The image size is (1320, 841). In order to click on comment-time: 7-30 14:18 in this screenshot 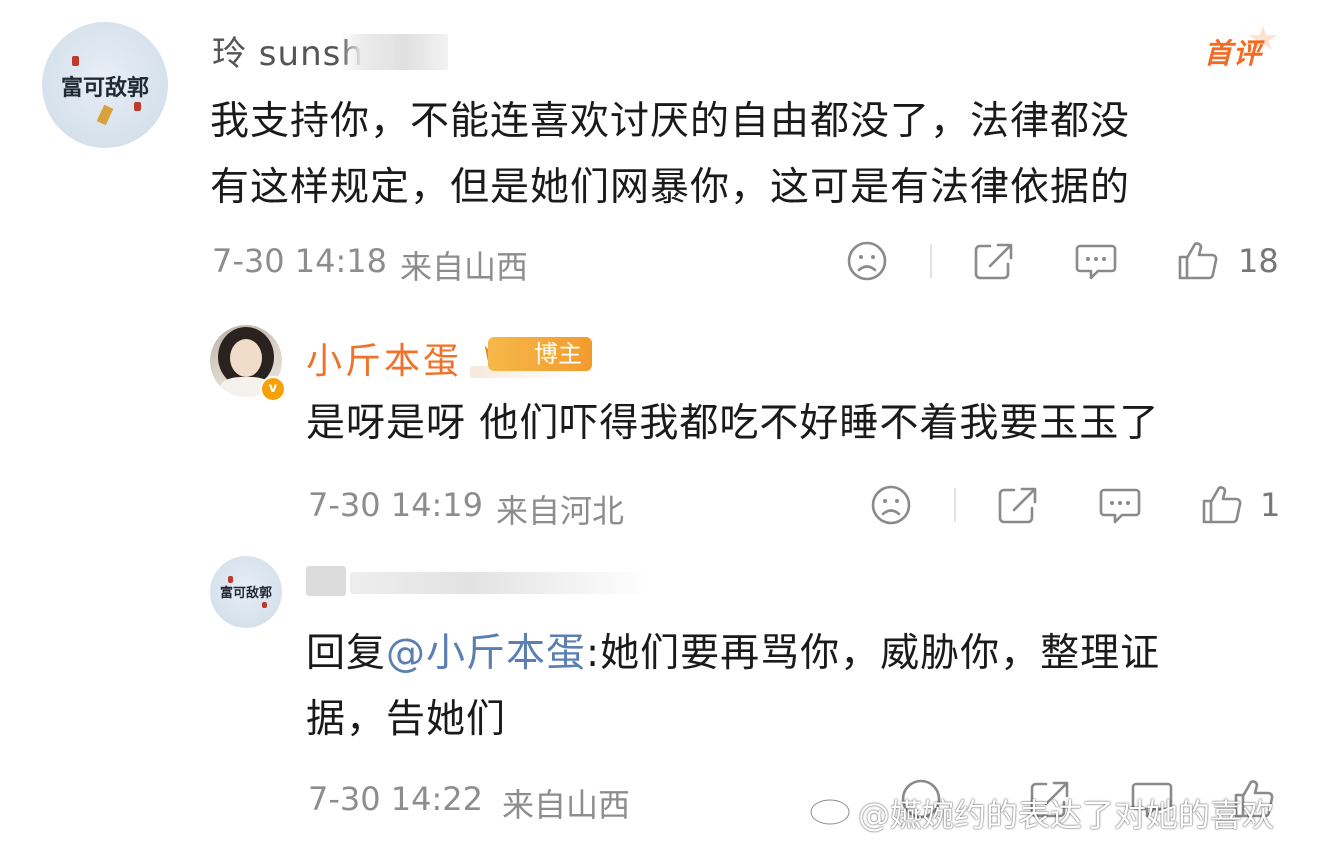, I will do `click(300, 261)`.